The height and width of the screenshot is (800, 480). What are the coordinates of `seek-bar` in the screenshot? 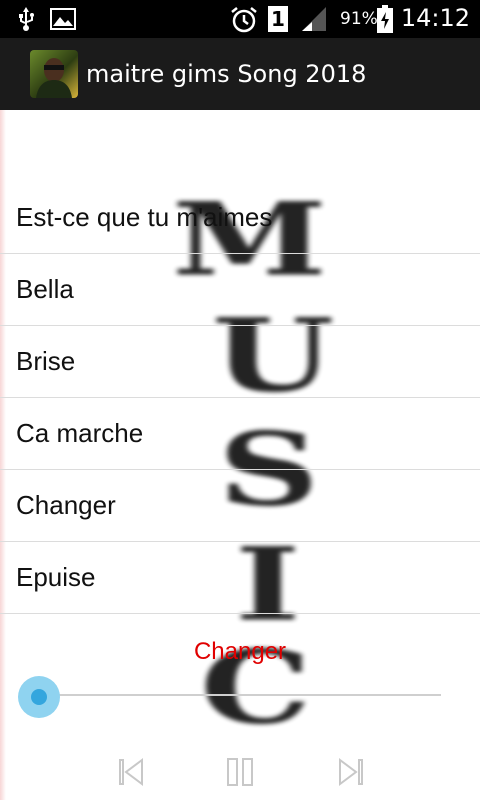 It's located at (239, 695).